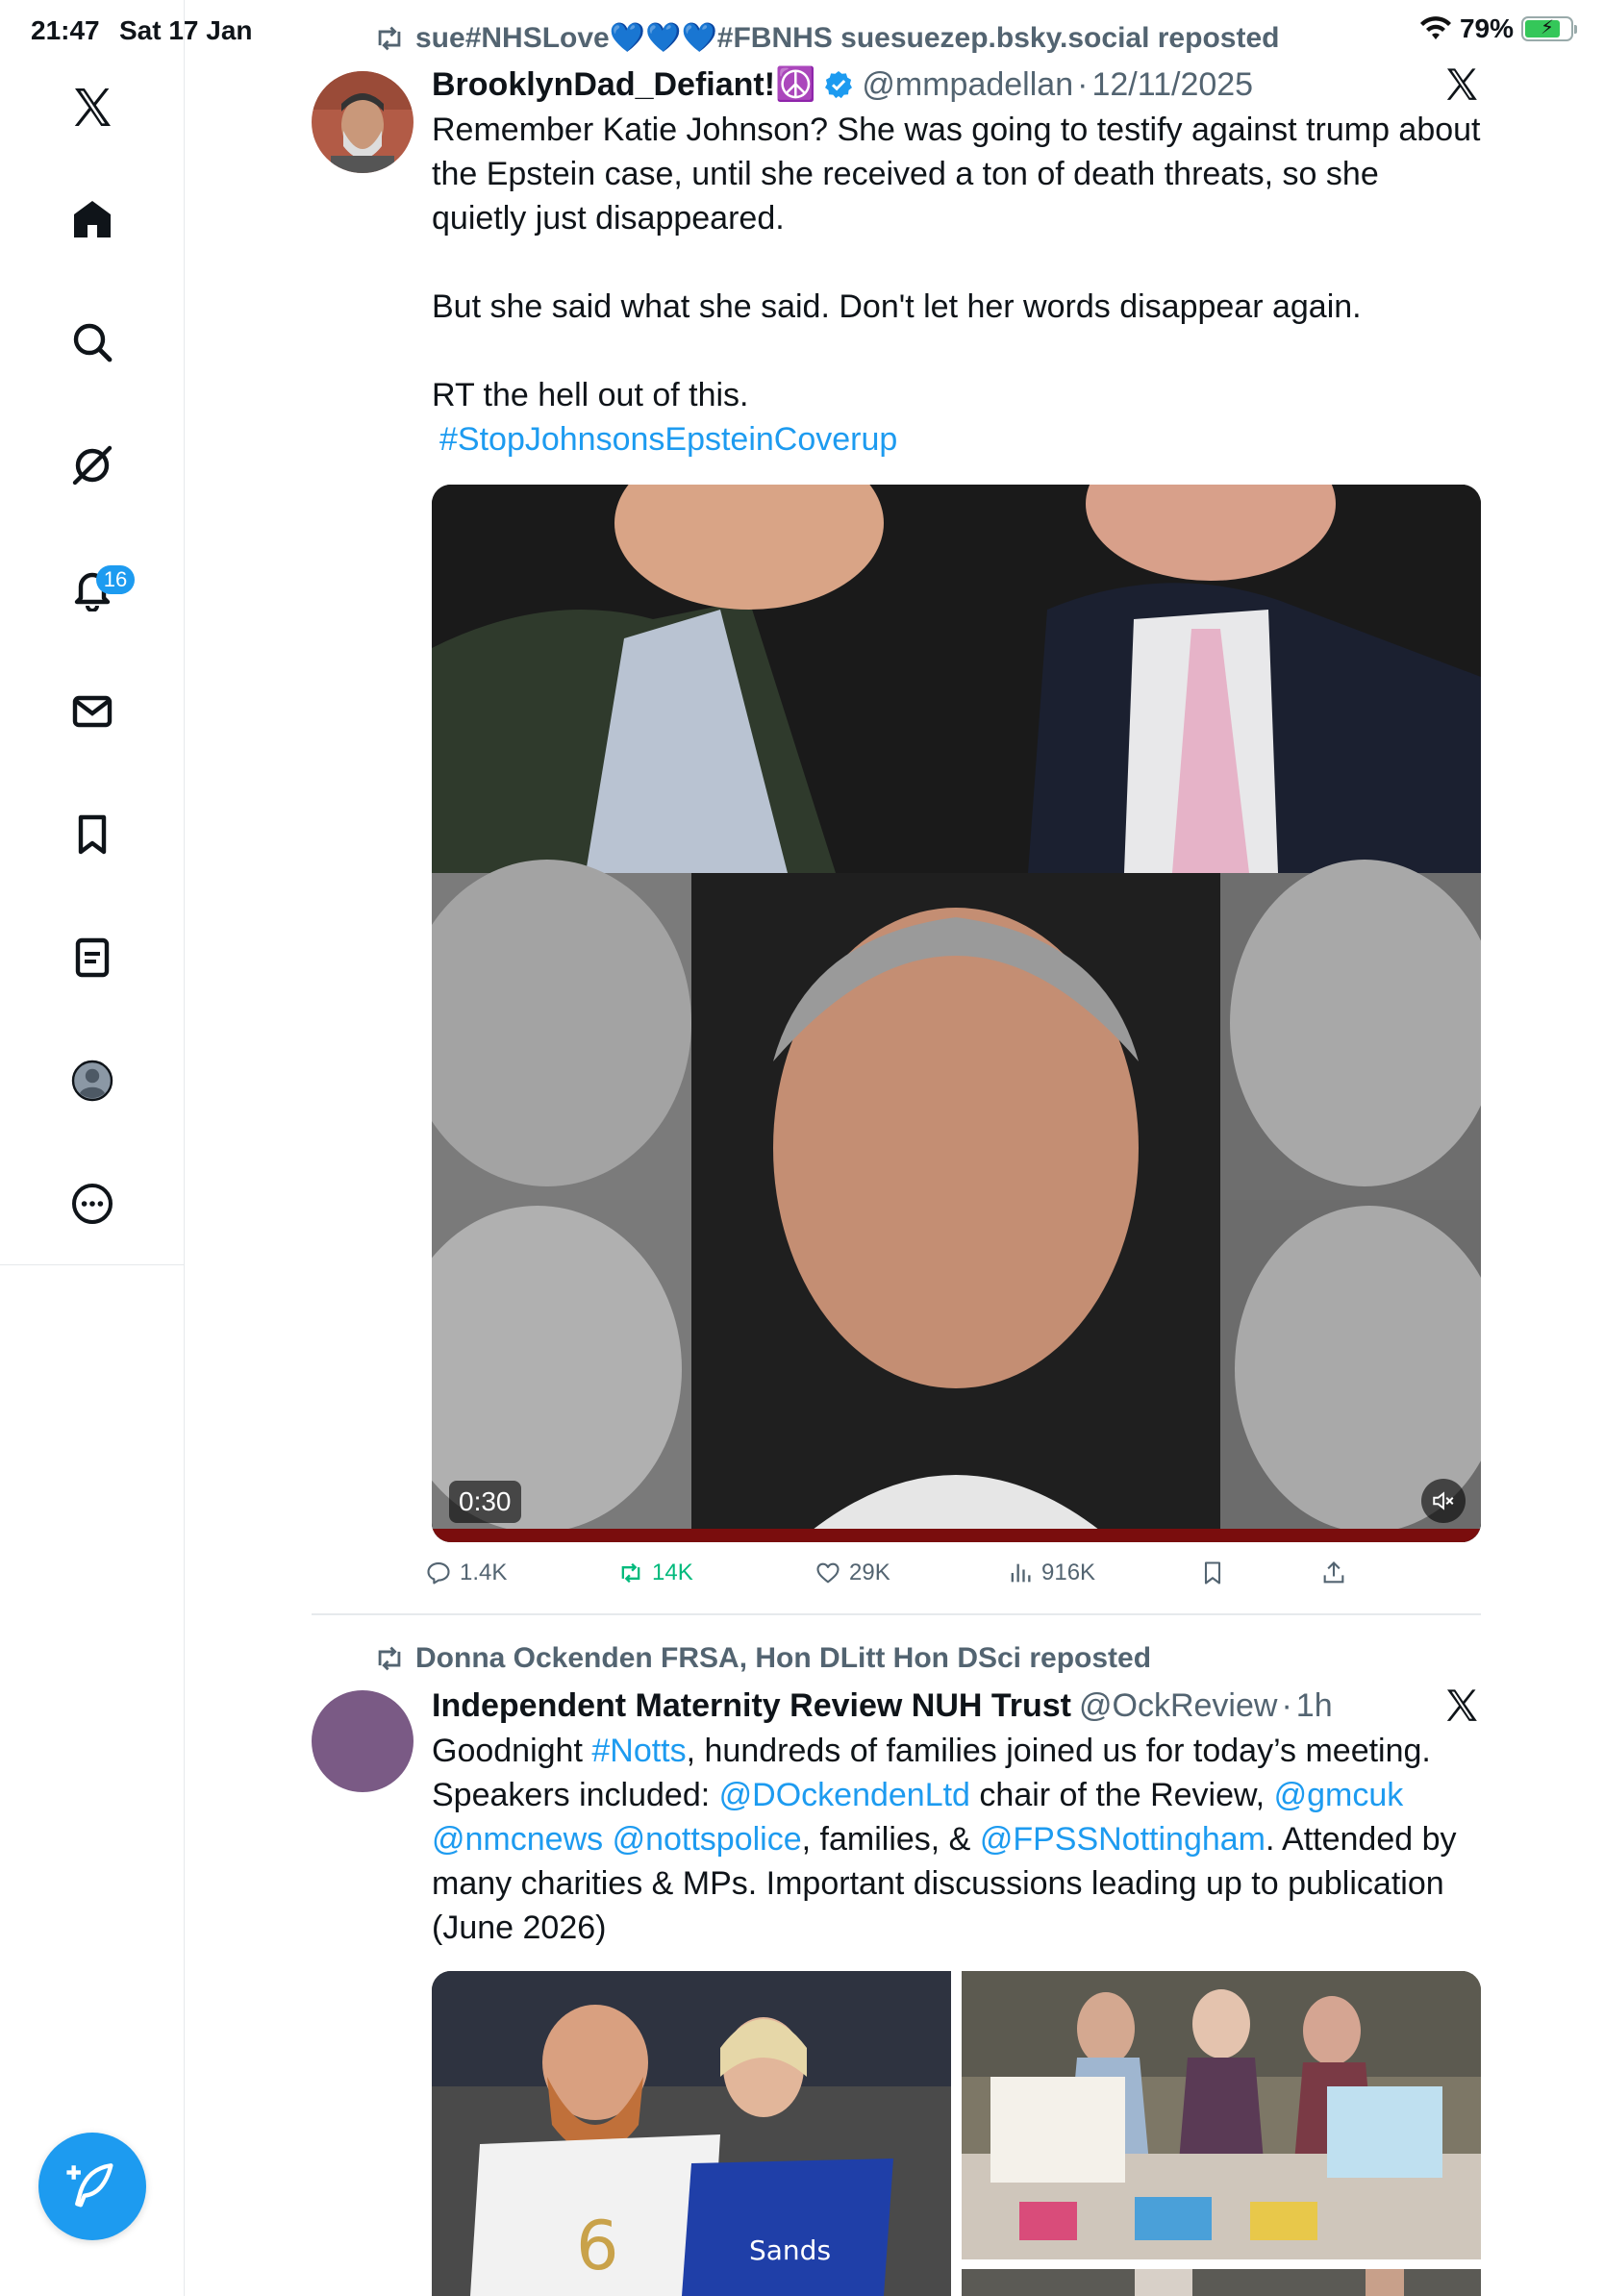  Describe the element at coordinates (485, 1502) in the screenshot. I see `video-duration: 0:30` at that location.